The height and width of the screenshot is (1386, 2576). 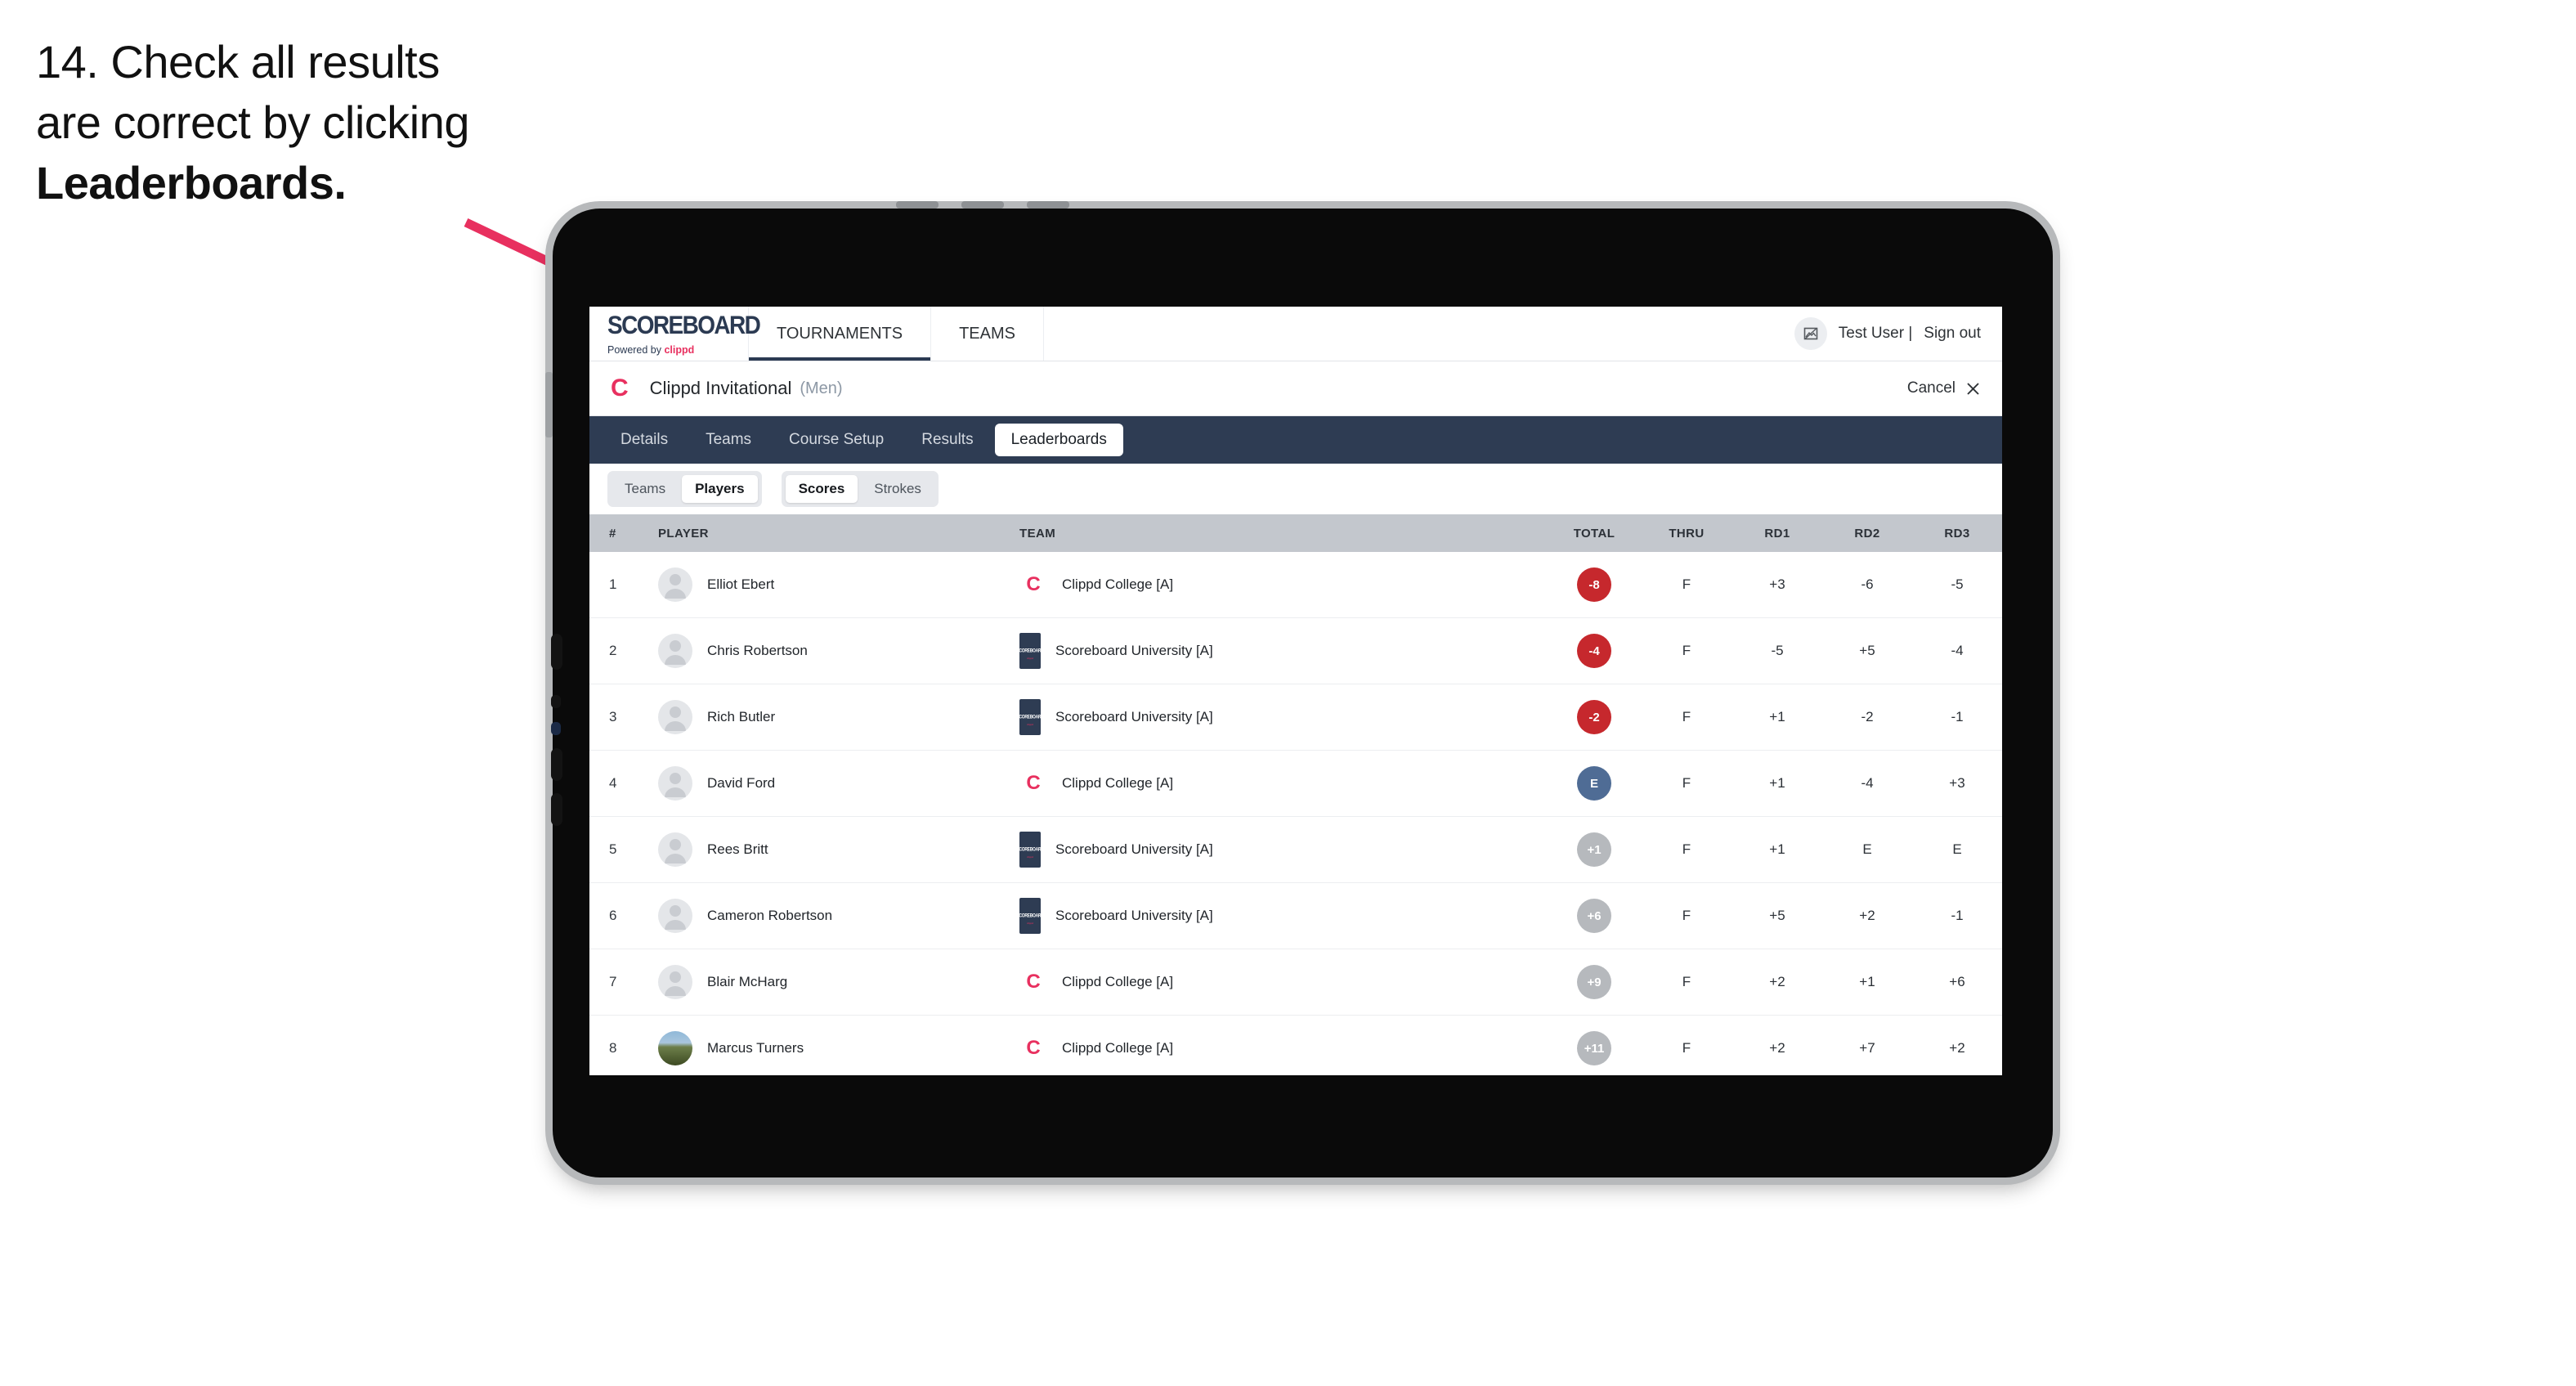 I want to click on total-score-badge: -2, so click(x=1594, y=717).